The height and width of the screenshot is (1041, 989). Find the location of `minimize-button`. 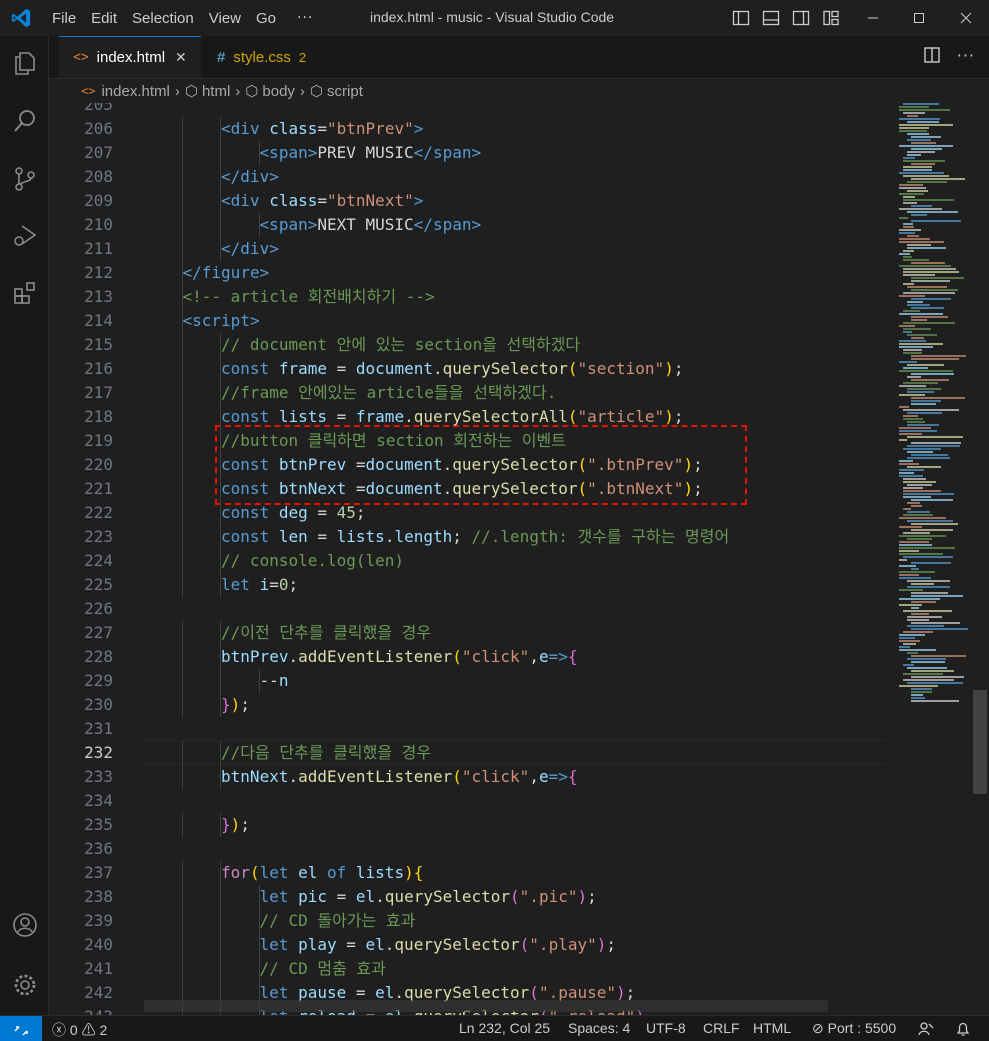

minimize-button is located at coordinates (873, 18).